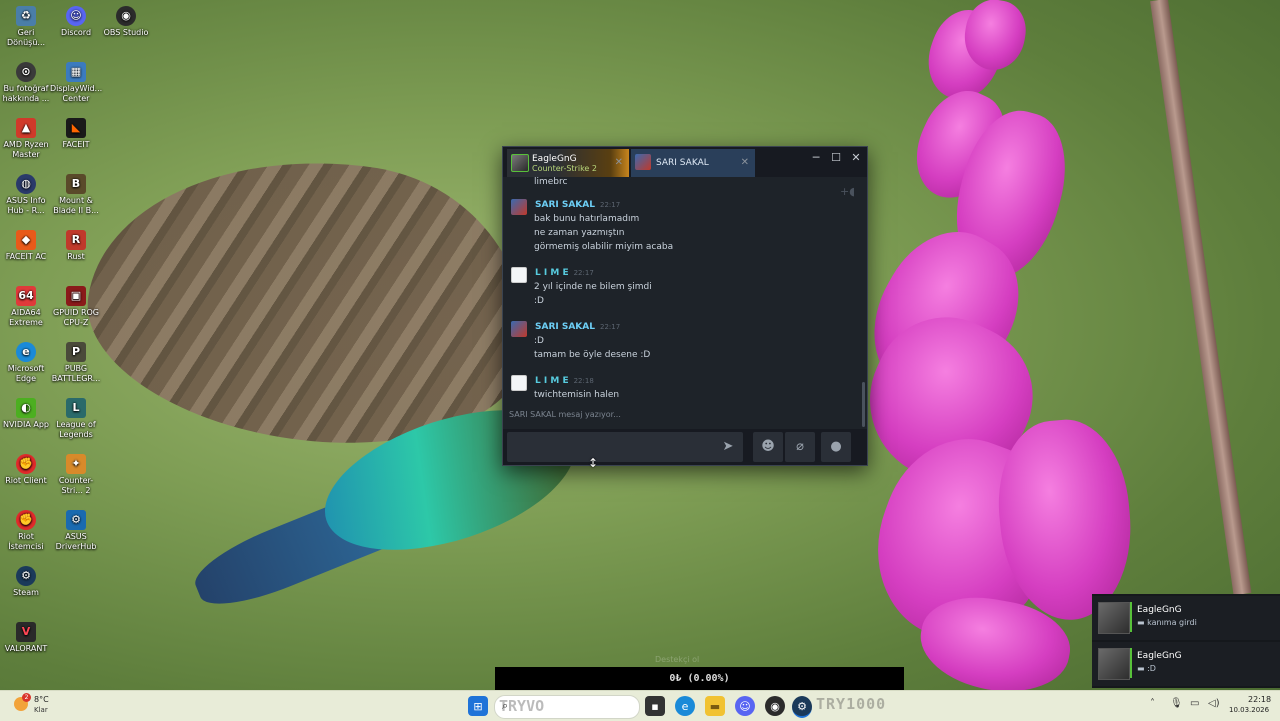  Describe the element at coordinates (26, 638) in the screenshot. I see `desktop-icon-valorant: V VALORANT` at that location.